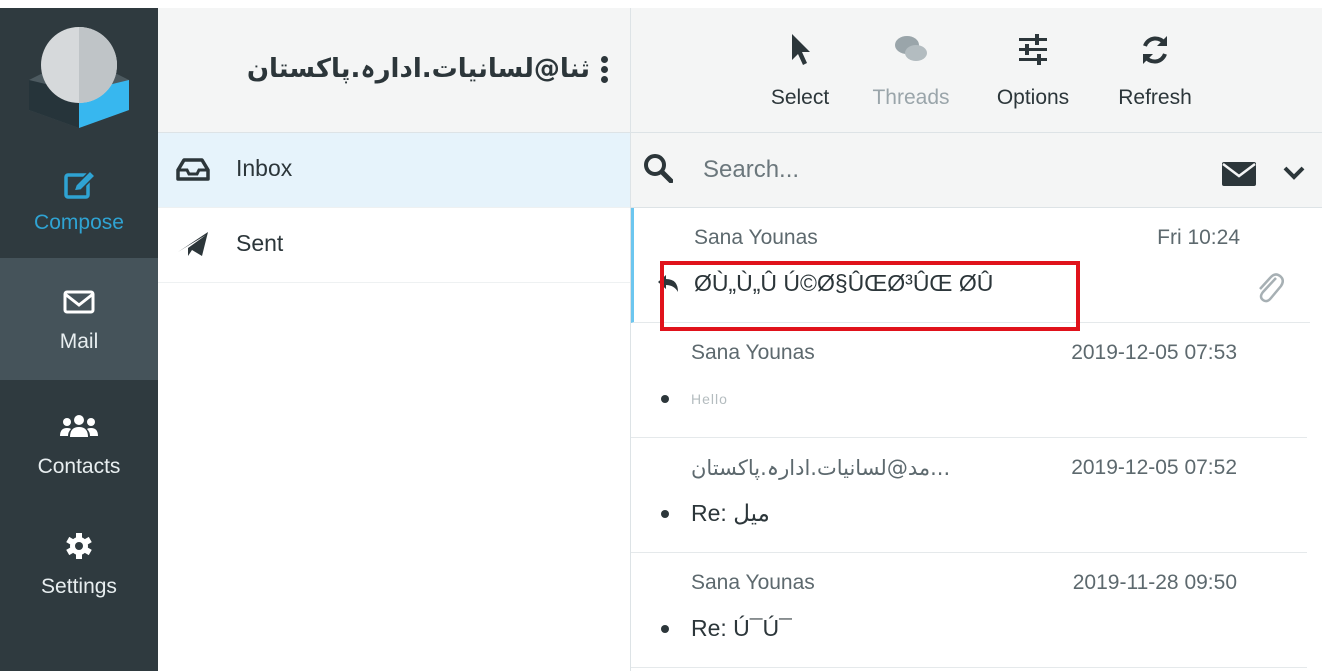 The height and width of the screenshot is (671, 1322). What do you see at coordinates (79, 546) in the screenshot?
I see `gear-icon` at bounding box center [79, 546].